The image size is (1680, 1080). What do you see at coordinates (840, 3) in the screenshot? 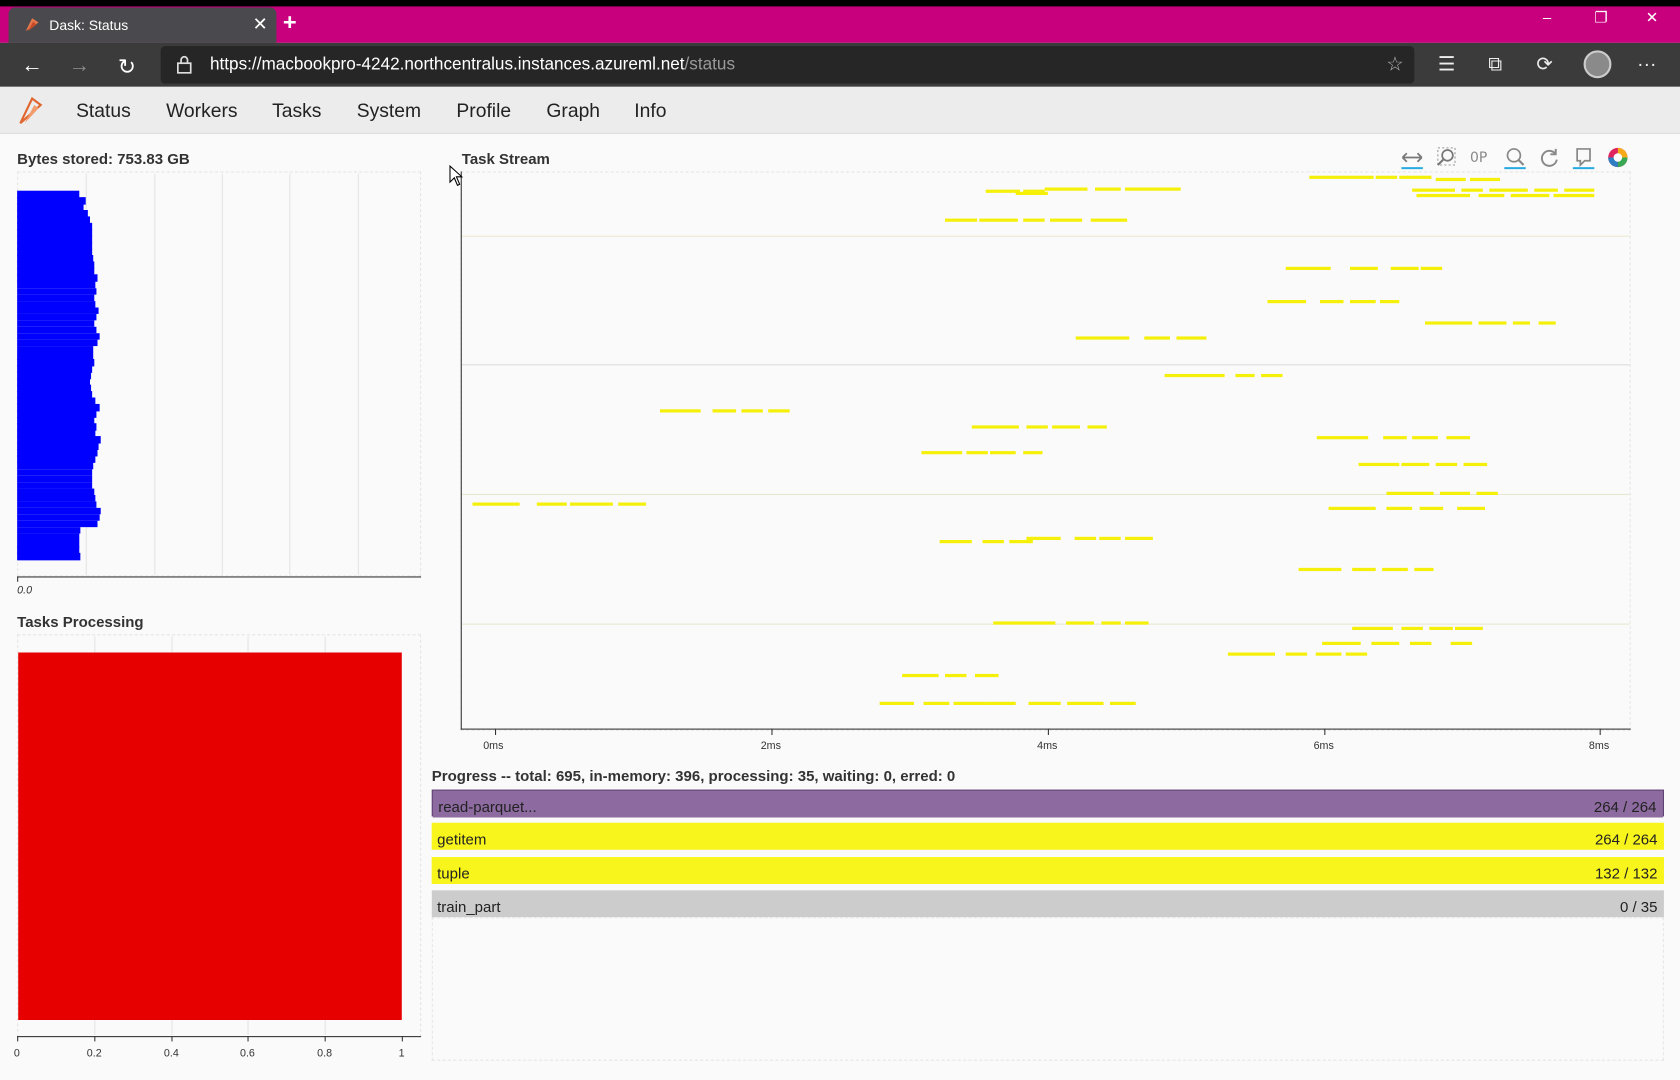
I see `titlebar-top-edge` at bounding box center [840, 3].